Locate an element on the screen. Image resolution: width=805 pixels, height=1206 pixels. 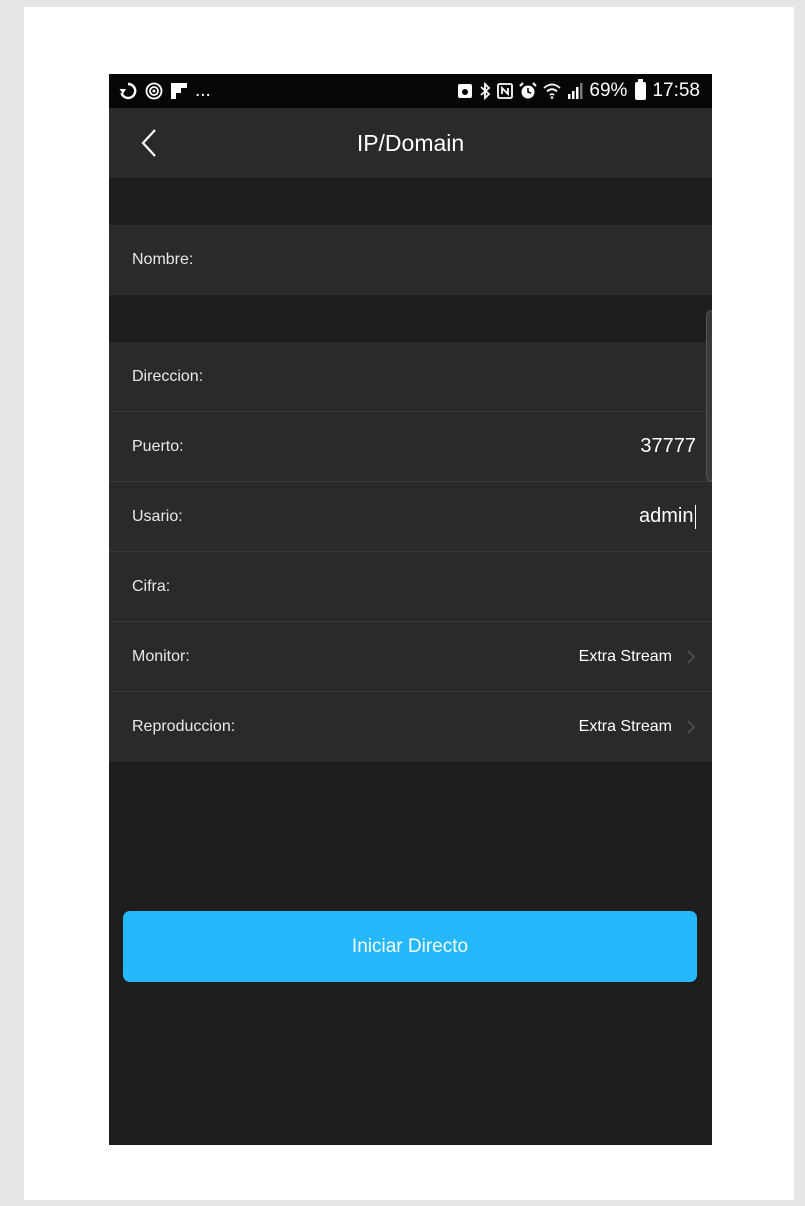
nav-bar: IP/Domain is located at coordinates (410, 143).